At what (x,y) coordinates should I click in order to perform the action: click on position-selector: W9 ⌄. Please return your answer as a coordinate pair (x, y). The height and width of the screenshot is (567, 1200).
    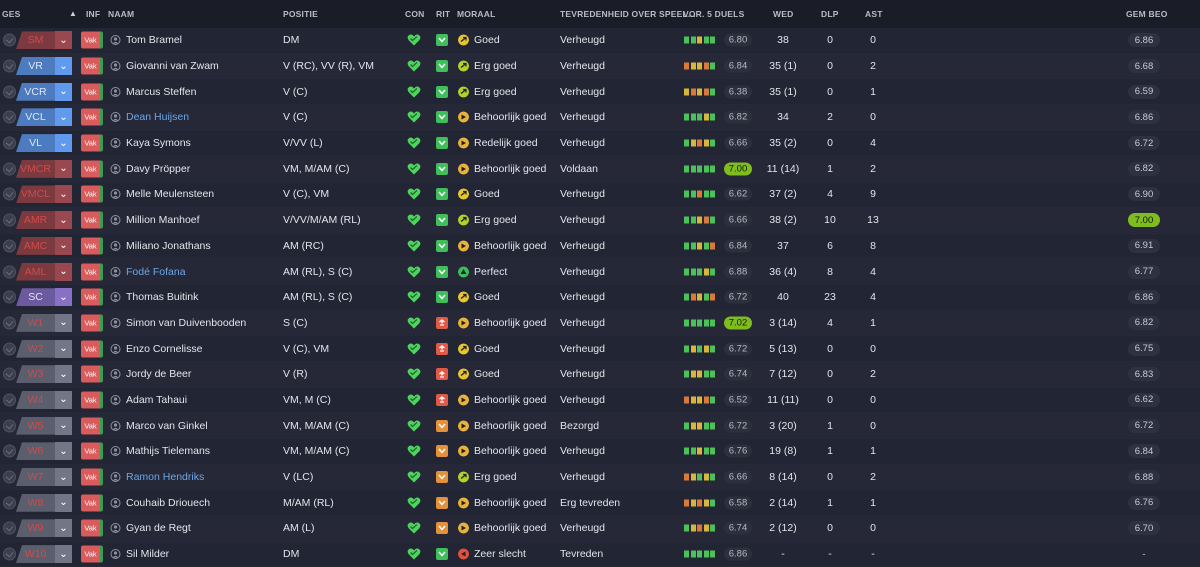
    Looking at the image, I should click on (44, 528).